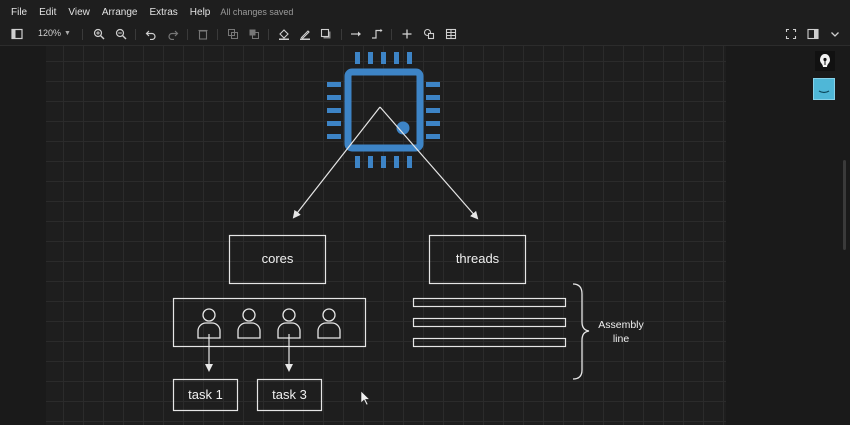  Describe the element at coordinates (581, 331) in the screenshot. I see `curly-brace` at that location.